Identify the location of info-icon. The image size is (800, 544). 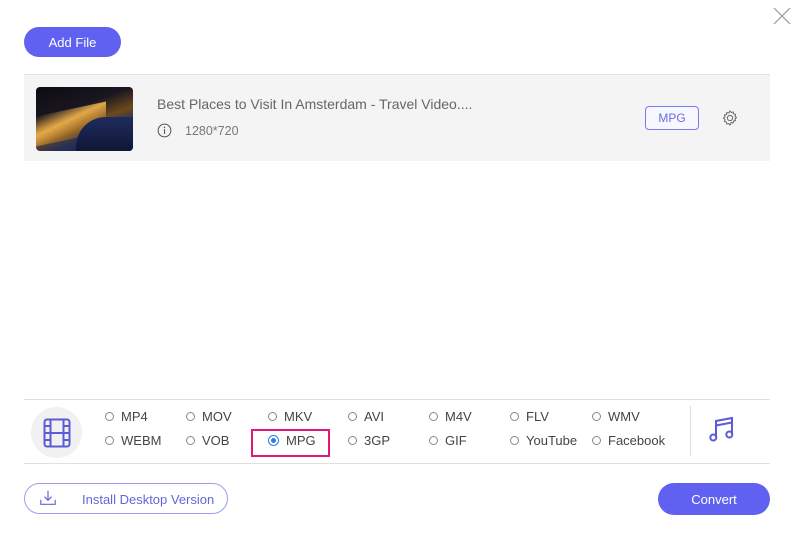
(164, 130).